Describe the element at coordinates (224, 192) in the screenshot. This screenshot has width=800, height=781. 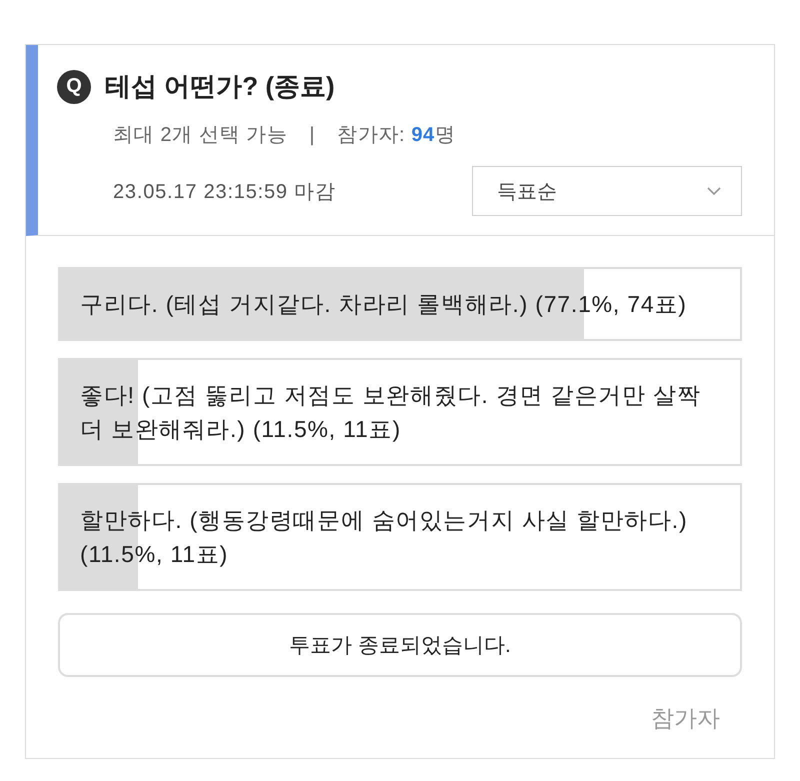
I see `deadline-text: 23.05.17 23:15:59 마감` at that location.